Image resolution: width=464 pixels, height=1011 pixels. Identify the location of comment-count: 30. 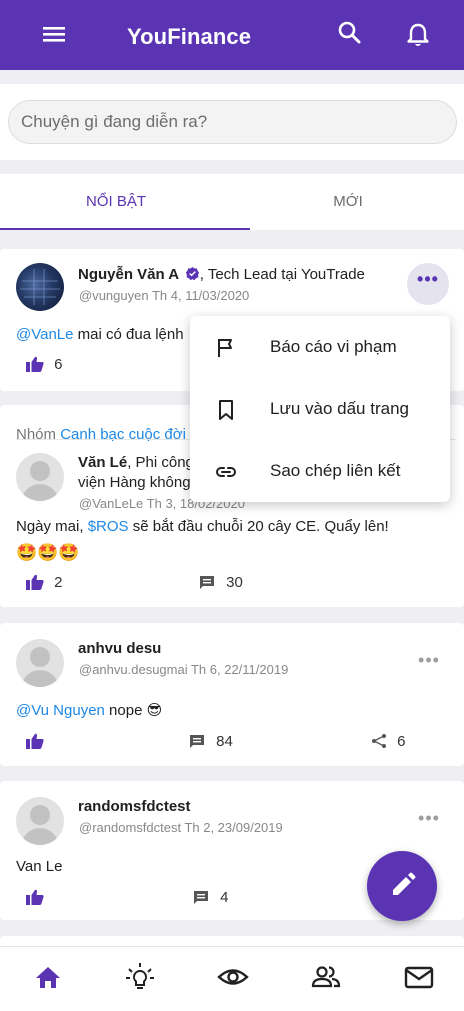
(234, 582).